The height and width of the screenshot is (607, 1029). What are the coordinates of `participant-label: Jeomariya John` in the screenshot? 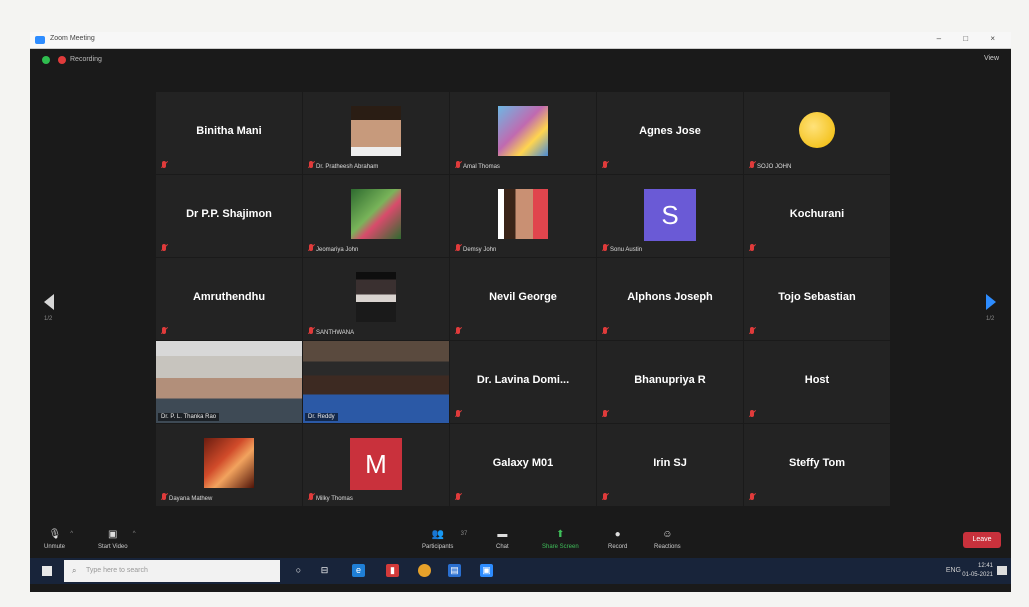 It's located at (337, 250).